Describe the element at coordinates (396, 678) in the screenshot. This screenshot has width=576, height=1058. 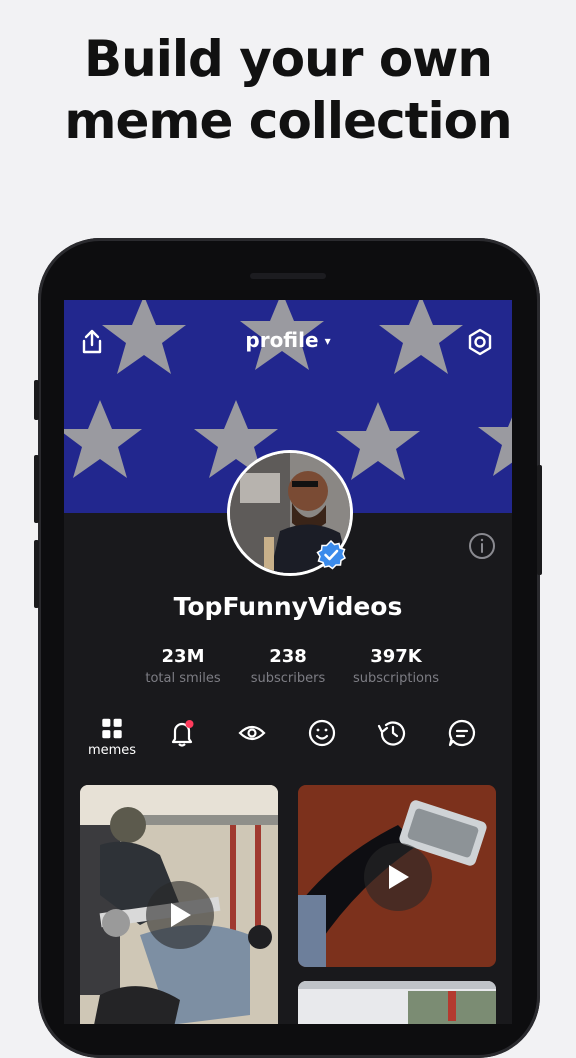
I see `stat-label: subscriptions` at that location.